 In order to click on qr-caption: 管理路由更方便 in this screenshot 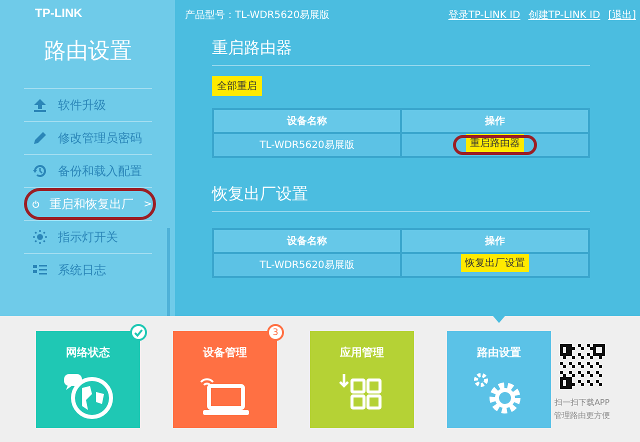, I will do `click(582, 415)`.